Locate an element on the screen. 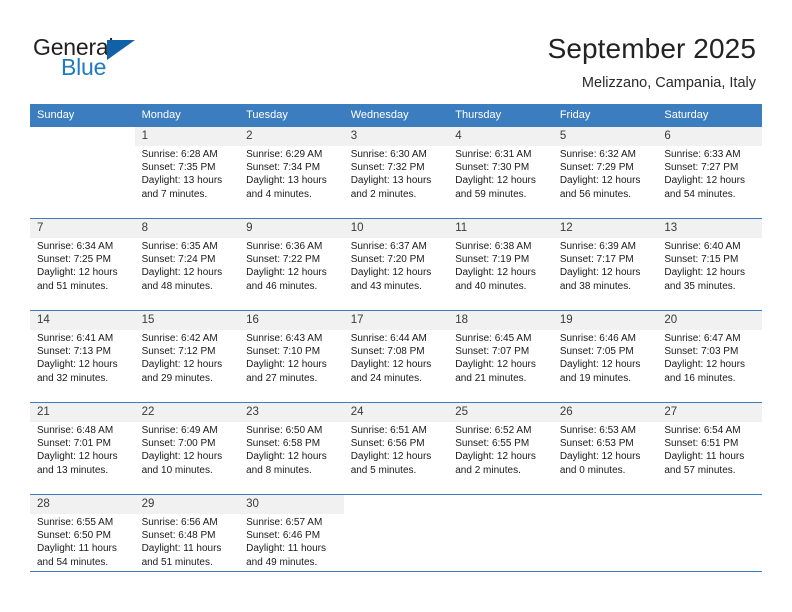  day-number: 6 is located at coordinates (709, 136).